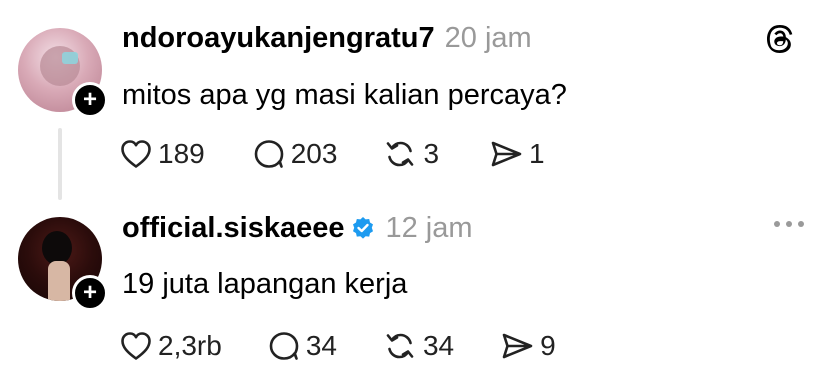 The height and width of the screenshot is (385, 828). Describe the element at coordinates (431, 153) in the screenshot. I see `repost-count: 3` at that location.